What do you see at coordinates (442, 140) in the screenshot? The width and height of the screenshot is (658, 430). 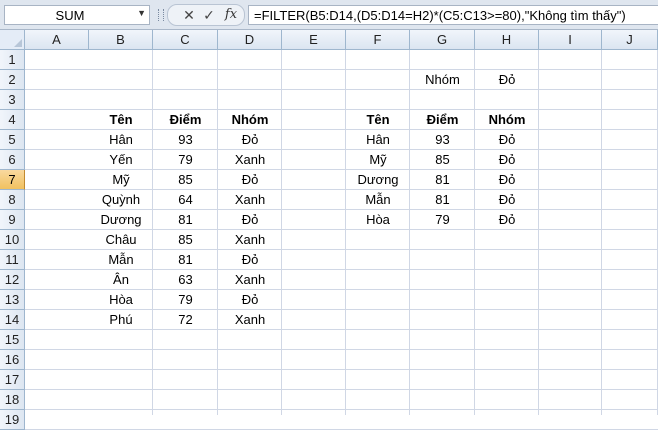 I see `cell-g5: 93` at bounding box center [442, 140].